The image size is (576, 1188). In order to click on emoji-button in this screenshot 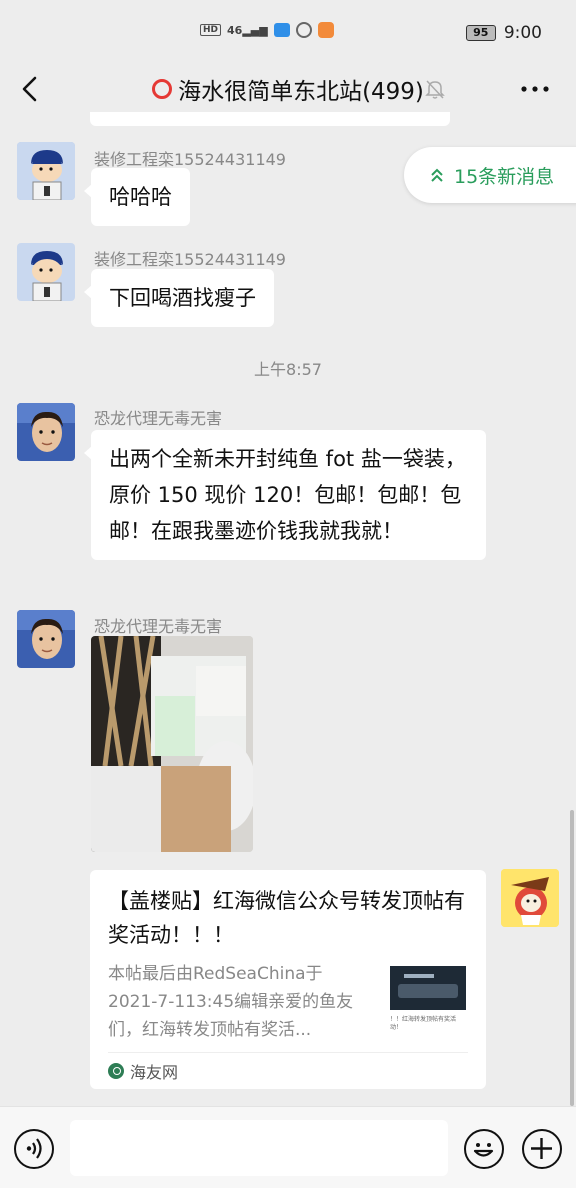, I will do `click(484, 1149)`.